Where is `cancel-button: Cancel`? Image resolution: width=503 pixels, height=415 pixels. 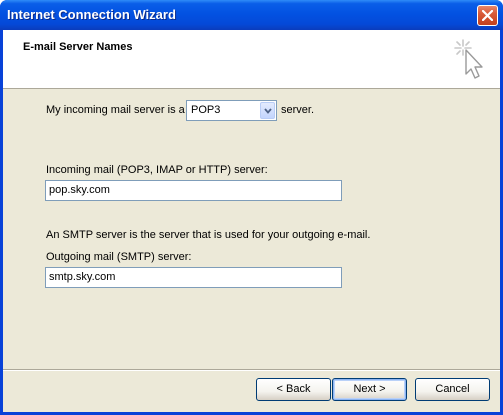 cancel-button: Cancel is located at coordinates (452, 389).